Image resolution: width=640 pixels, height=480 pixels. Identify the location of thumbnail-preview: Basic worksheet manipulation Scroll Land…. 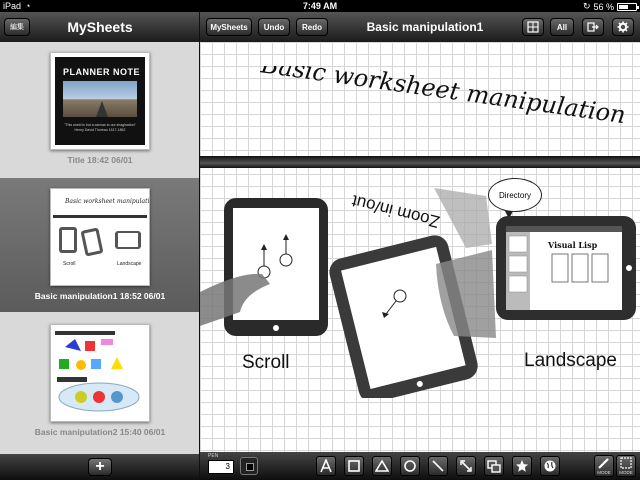
(105, 232).